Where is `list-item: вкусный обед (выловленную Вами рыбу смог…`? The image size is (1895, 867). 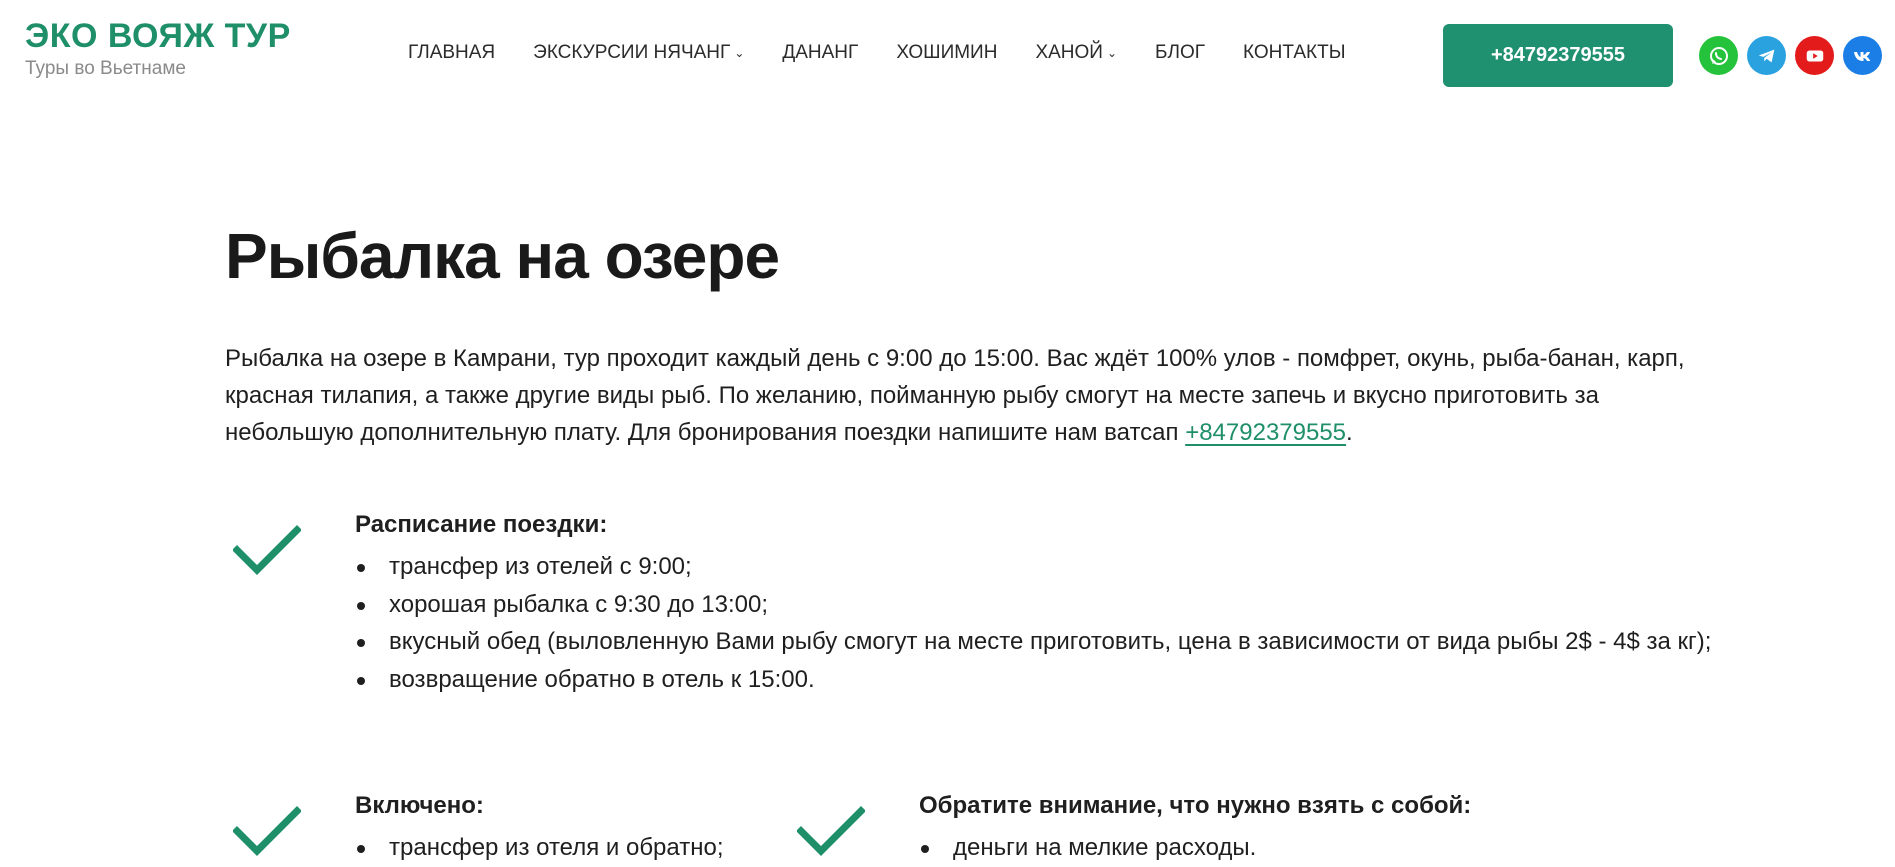 list-item: вкусный обед (выловленную Вами рыбу смог… is located at coordinates (1087, 642).